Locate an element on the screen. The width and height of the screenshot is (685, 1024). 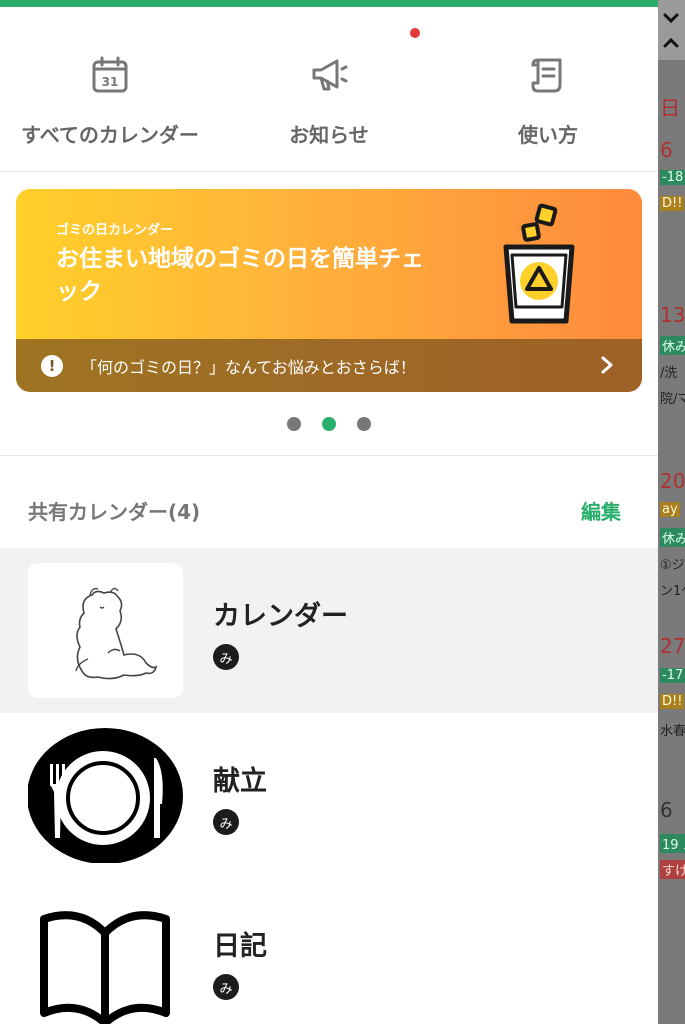
chevron-icons is located at coordinates (671, 30).